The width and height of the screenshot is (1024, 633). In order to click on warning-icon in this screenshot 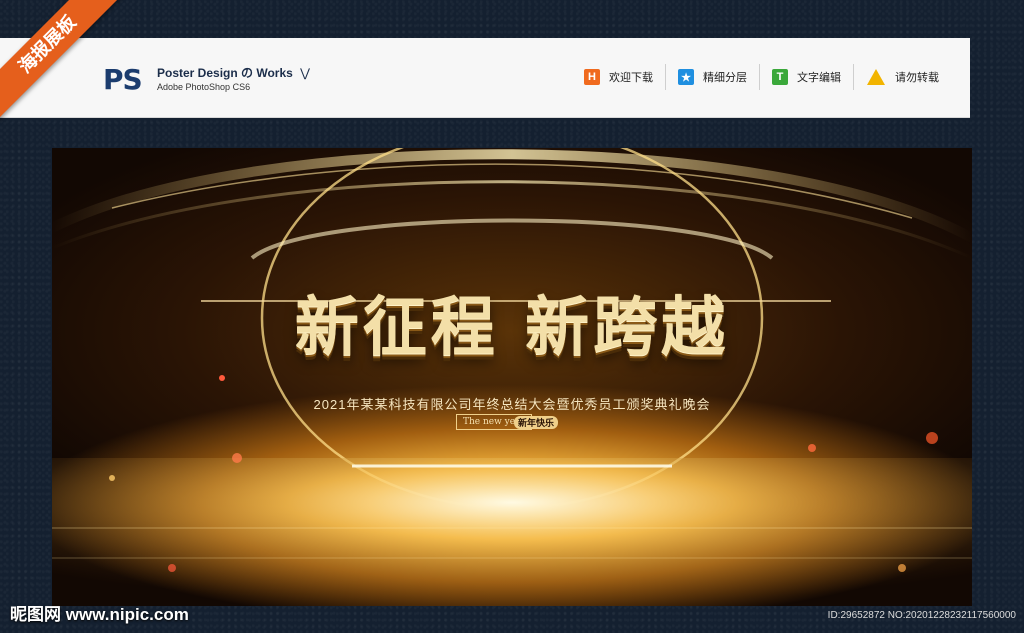, I will do `click(876, 77)`.